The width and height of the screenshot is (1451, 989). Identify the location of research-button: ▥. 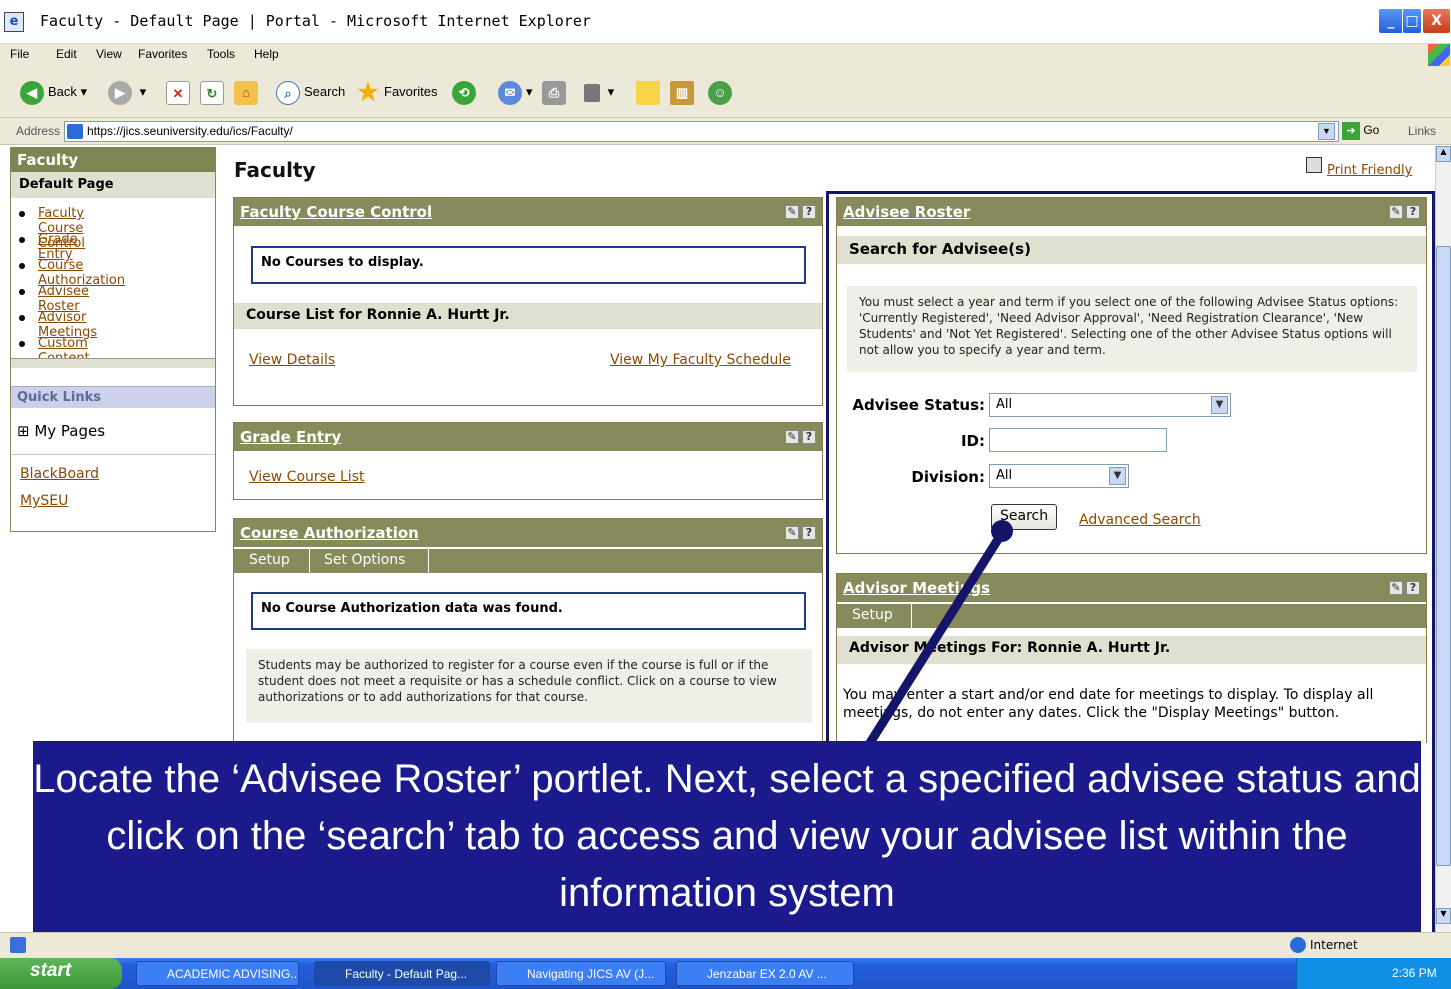
(684, 92).